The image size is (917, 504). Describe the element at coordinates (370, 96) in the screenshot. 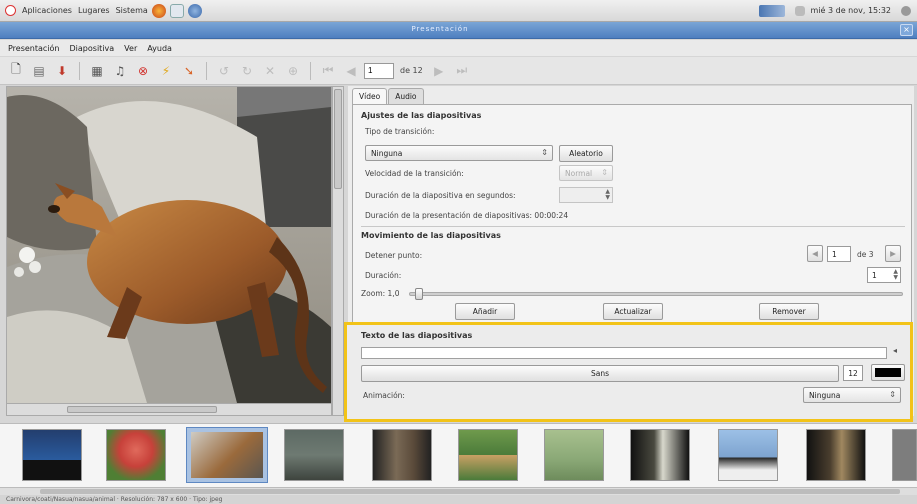

I see `tab-video: Vídeo` at that location.